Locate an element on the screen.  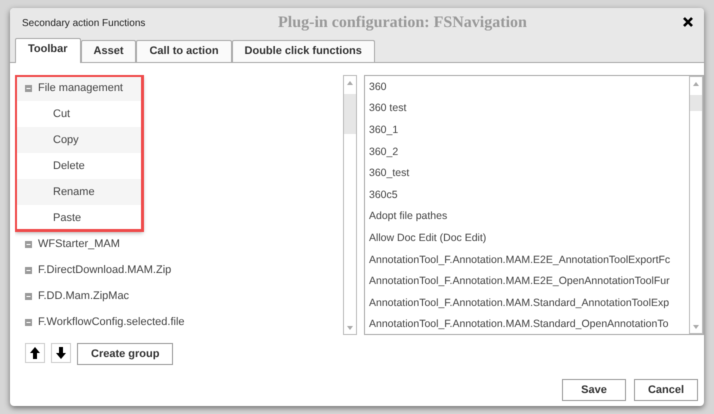
list-item: 360_1 is located at coordinates (527, 130).